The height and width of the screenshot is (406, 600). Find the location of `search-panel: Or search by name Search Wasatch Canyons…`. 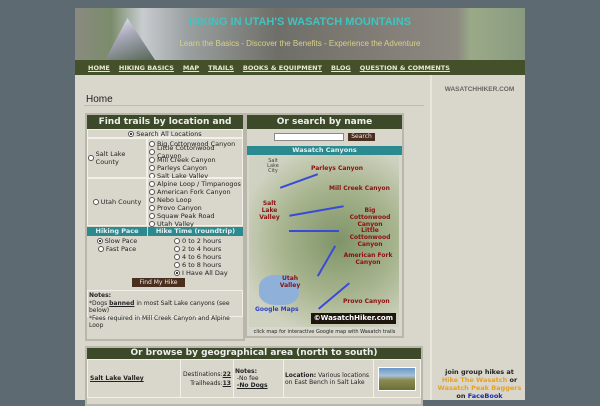

search-panel: Or search by name Search Wasatch Canyons… is located at coordinates (324, 225).